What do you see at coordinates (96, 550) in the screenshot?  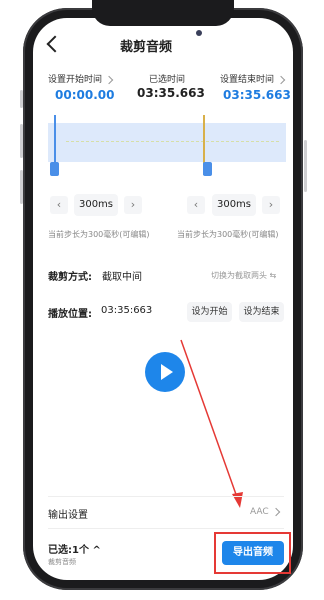 I see `chevron-up-icon: ^` at bounding box center [96, 550].